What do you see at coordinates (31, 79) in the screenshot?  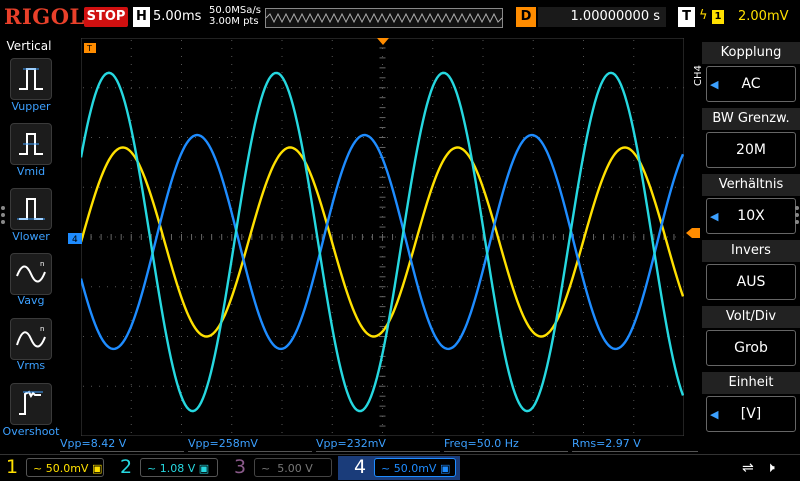 I see `measure-vupper-button` at bounding box center [31, 79].